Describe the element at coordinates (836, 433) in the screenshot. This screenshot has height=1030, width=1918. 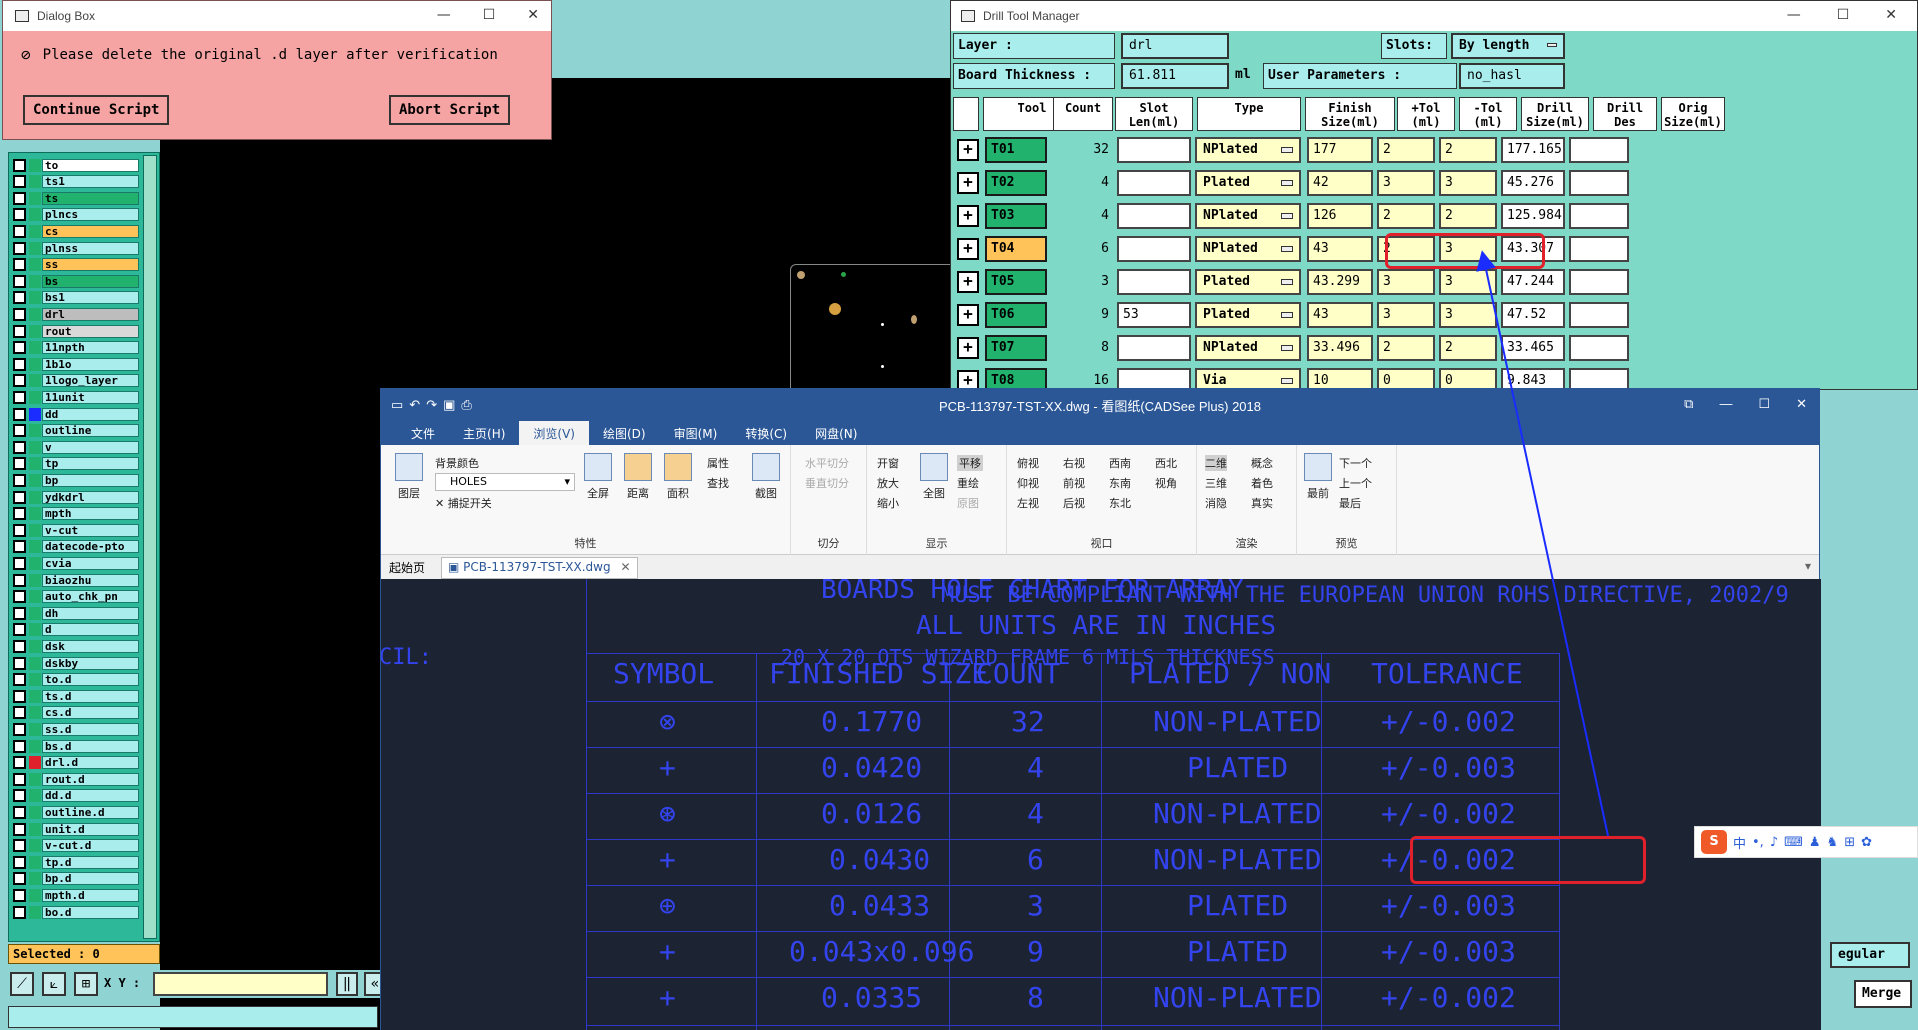
I see `menu-item: 网盘(N)` at that location.